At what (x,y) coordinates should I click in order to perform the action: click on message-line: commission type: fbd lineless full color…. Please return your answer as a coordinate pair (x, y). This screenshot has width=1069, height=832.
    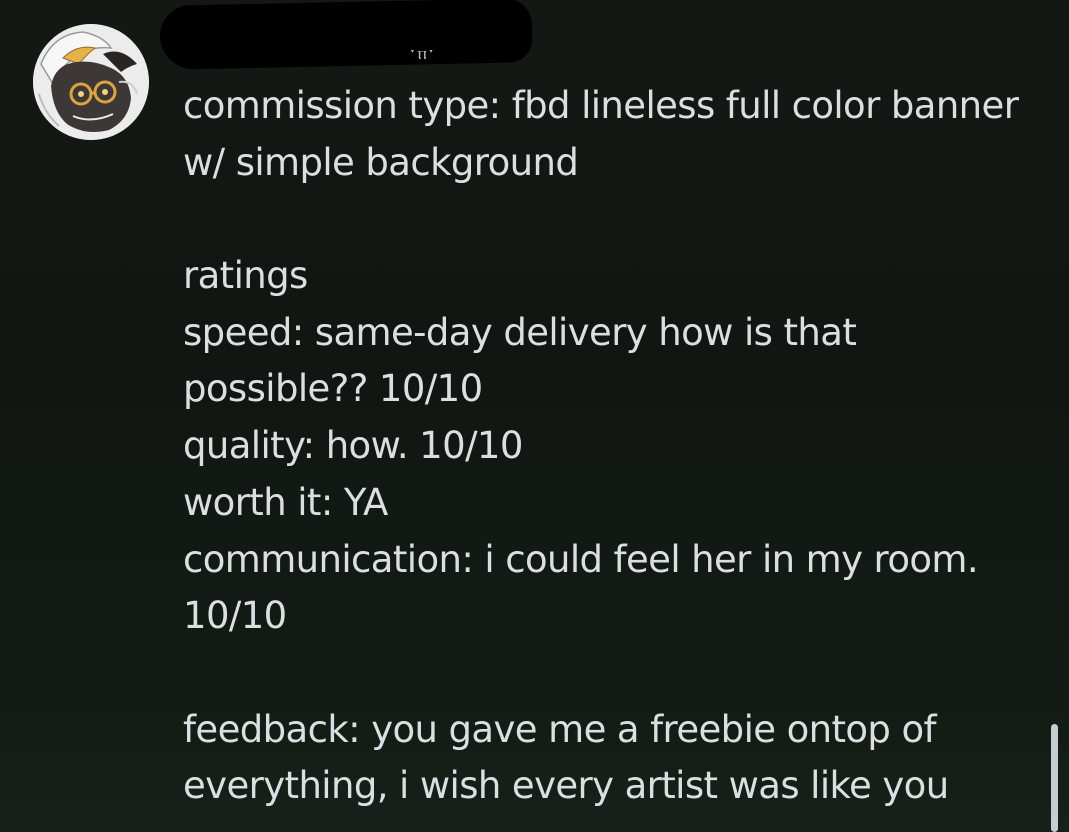
    Looking at the image, I should click on (601, 105).